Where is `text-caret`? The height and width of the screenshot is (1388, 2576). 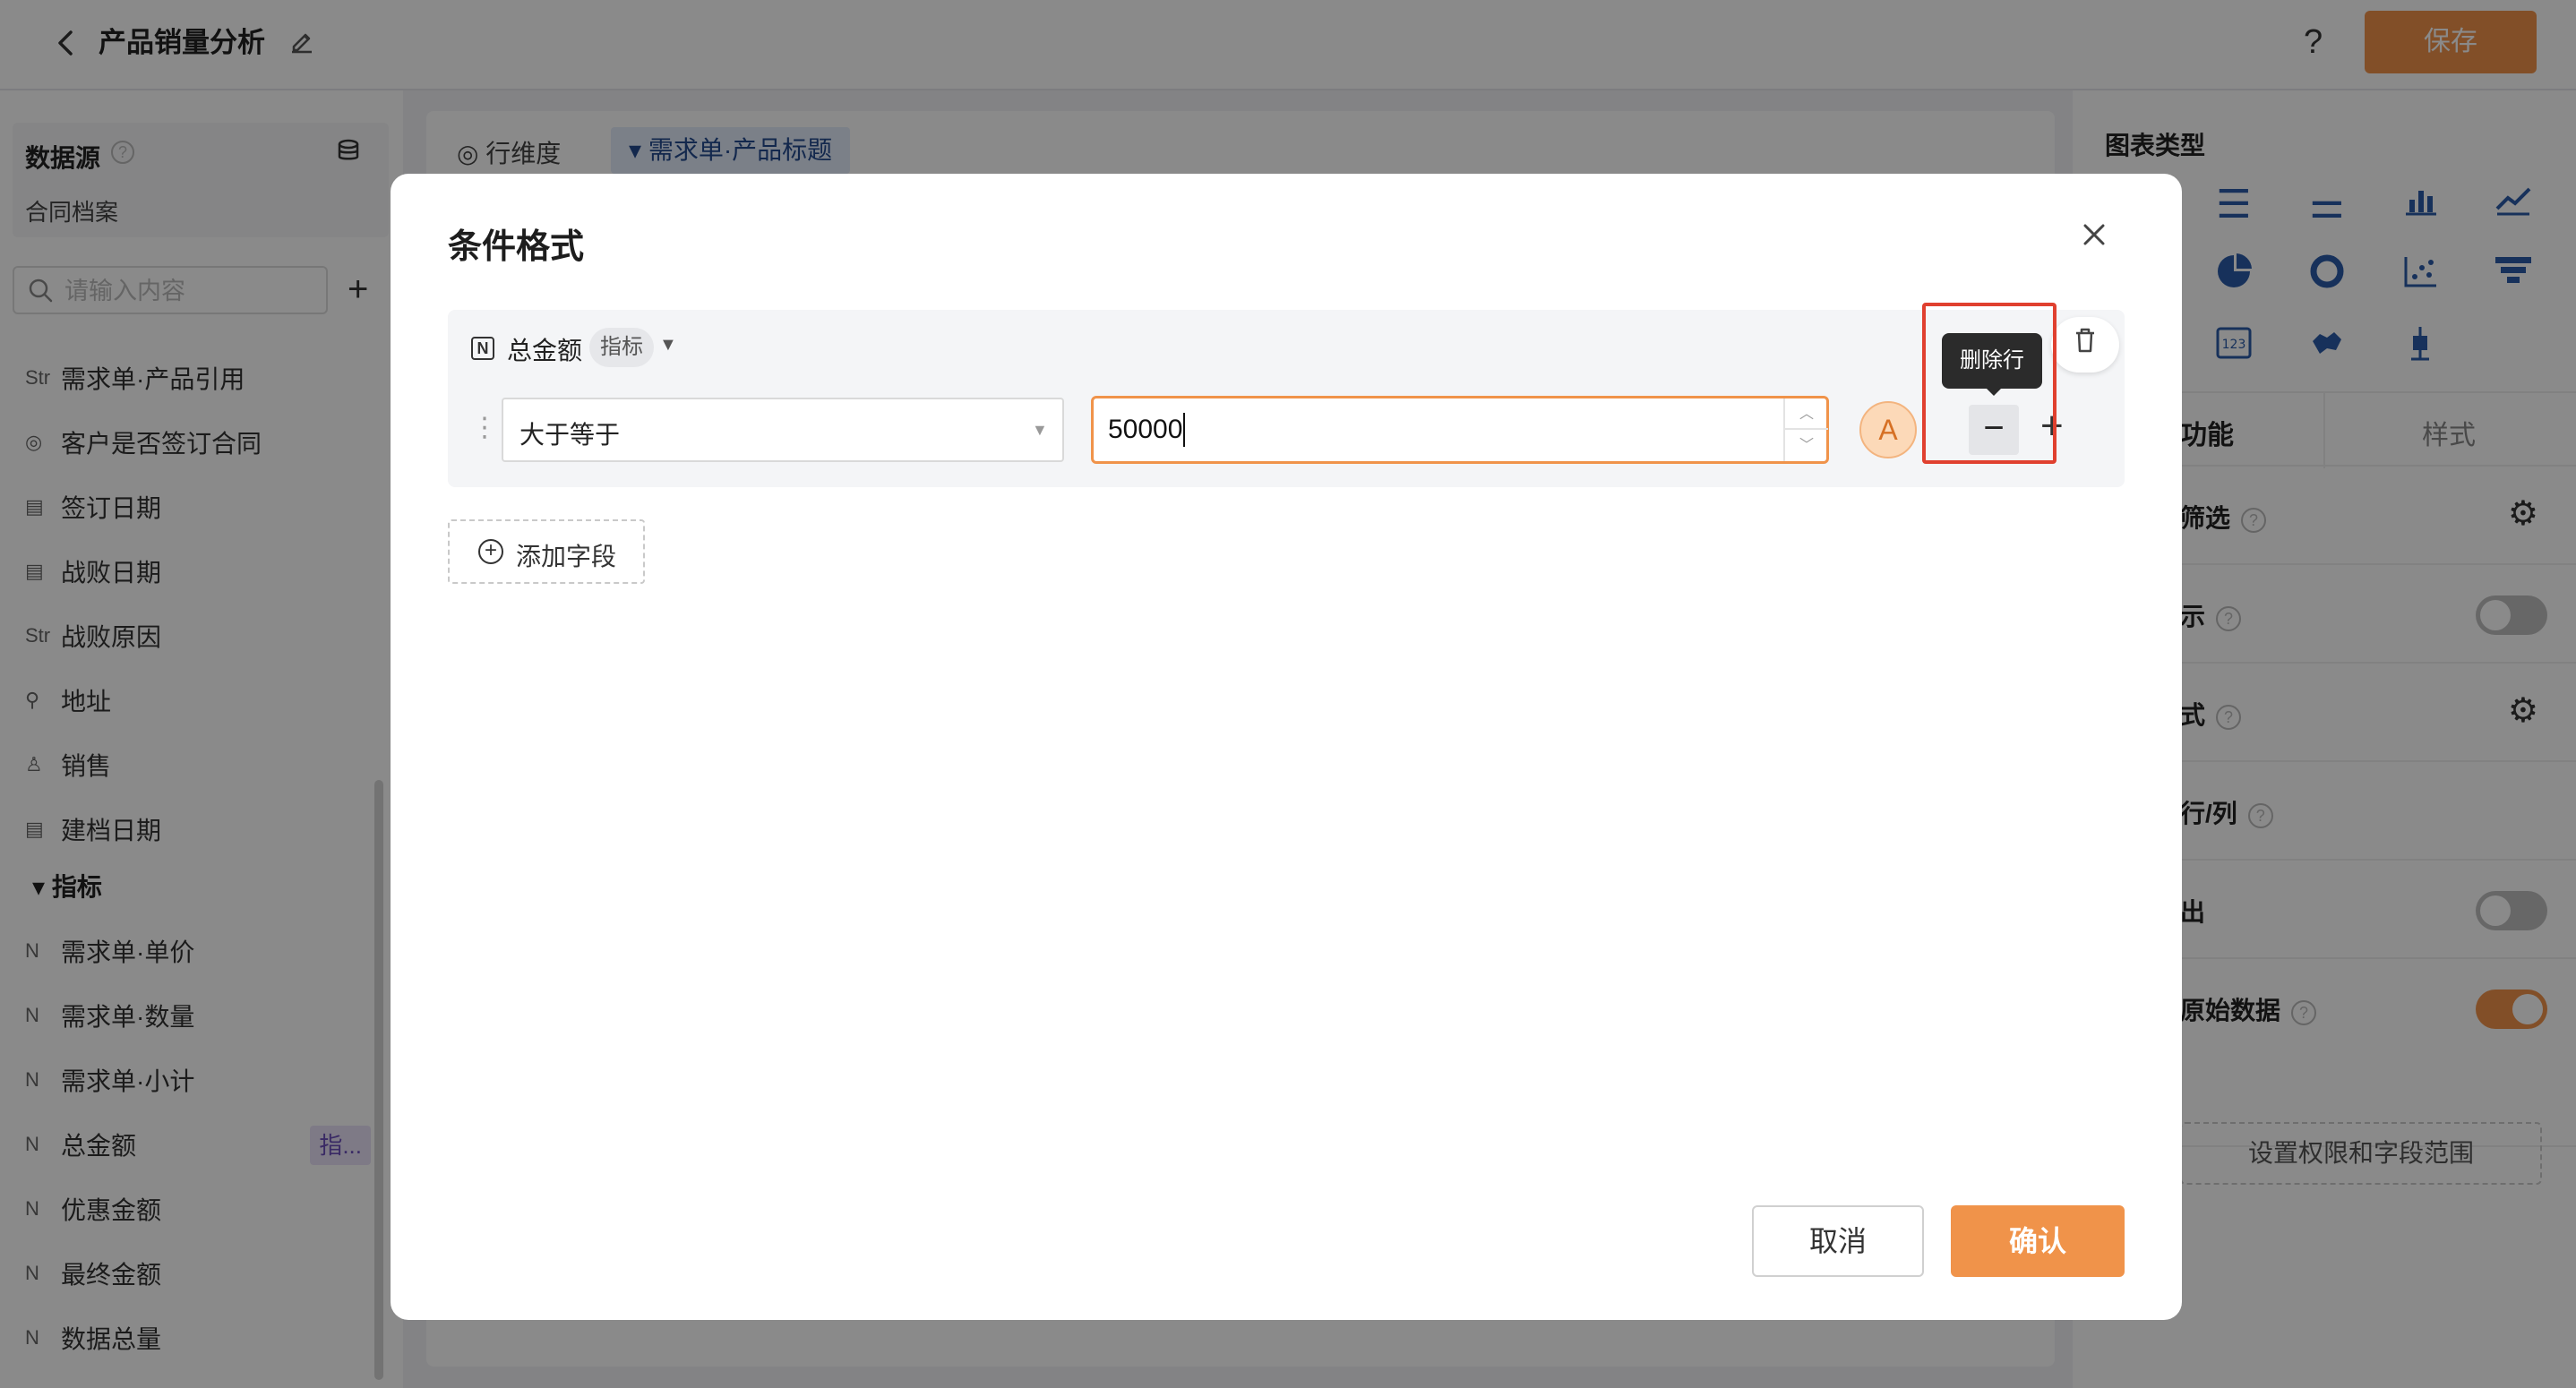
text-caret is located at coordinates (1184, 430).